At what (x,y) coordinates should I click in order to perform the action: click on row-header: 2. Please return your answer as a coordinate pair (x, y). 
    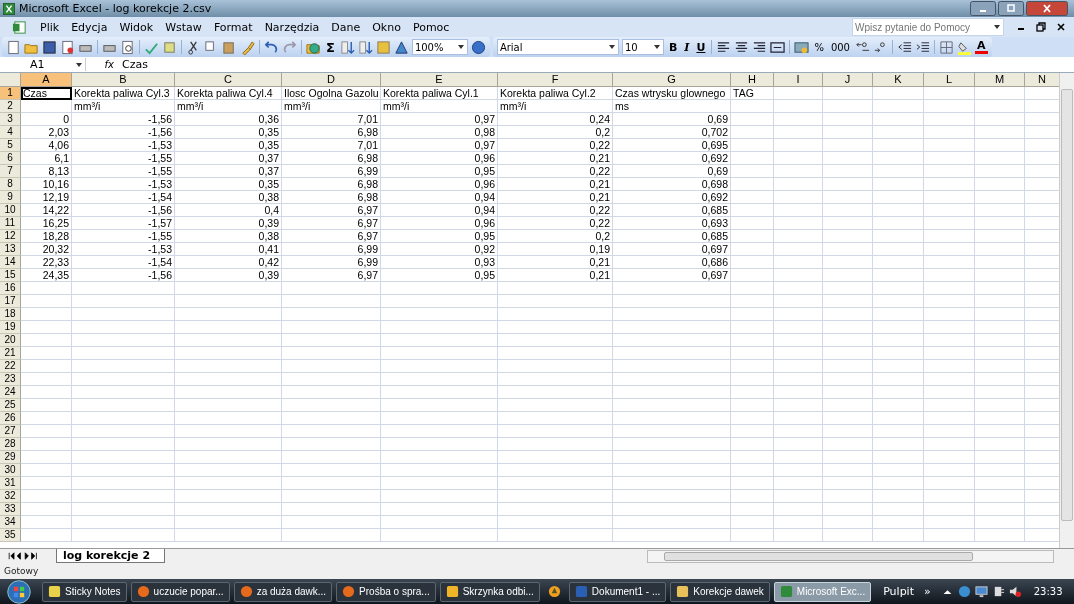
    Looking at the image, I should click on (10, 106).